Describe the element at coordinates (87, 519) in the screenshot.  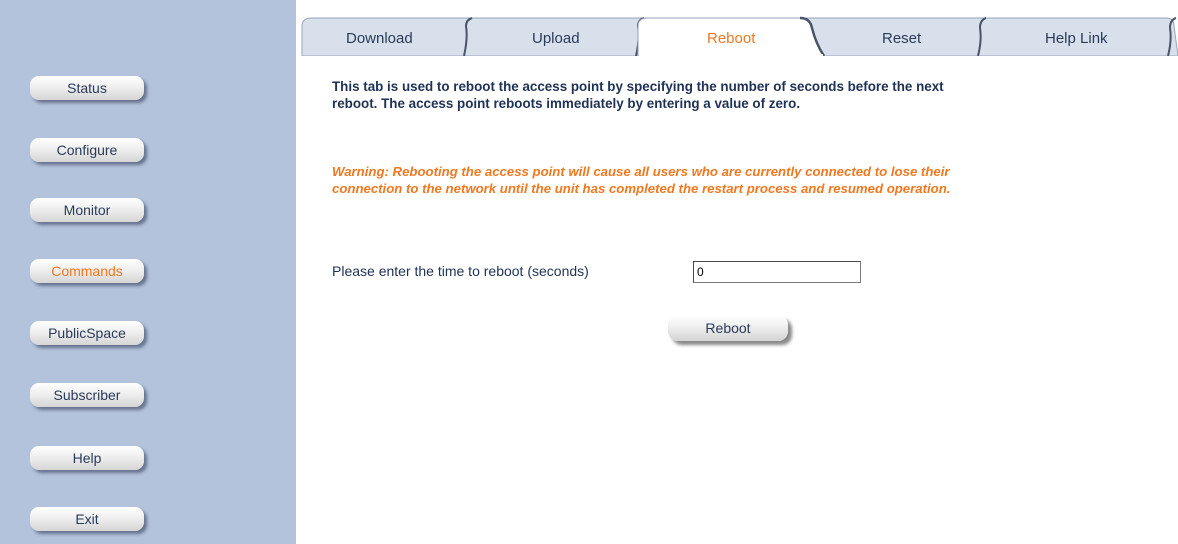
I see `sidebar-item-exit: Exit` at that location.